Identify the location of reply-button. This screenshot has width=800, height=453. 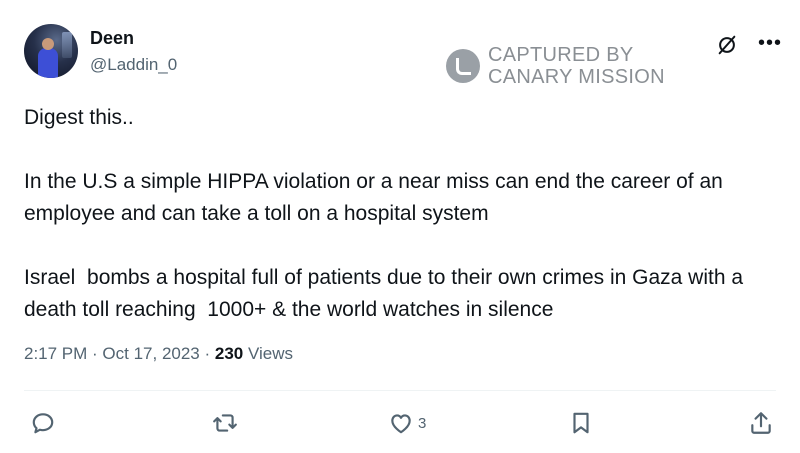
(43, 423).